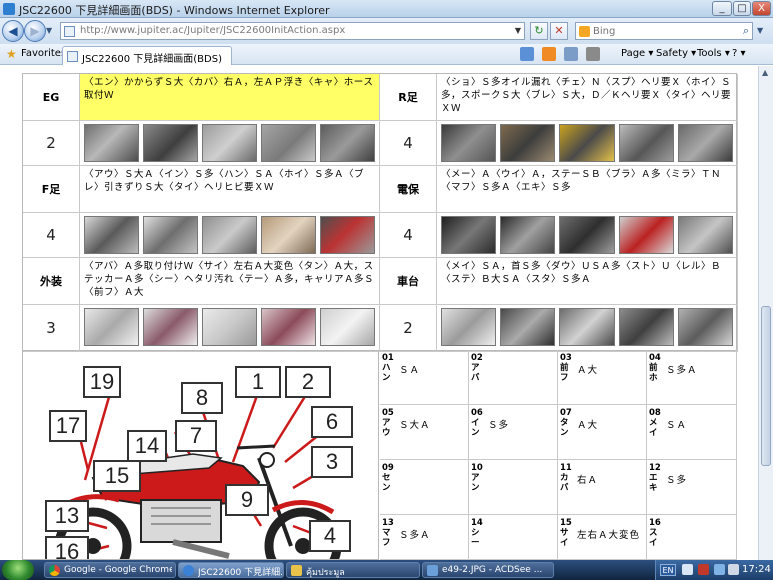 This screenshot has height=580, width=773. I want to click on image-icon, so click(432, 570).